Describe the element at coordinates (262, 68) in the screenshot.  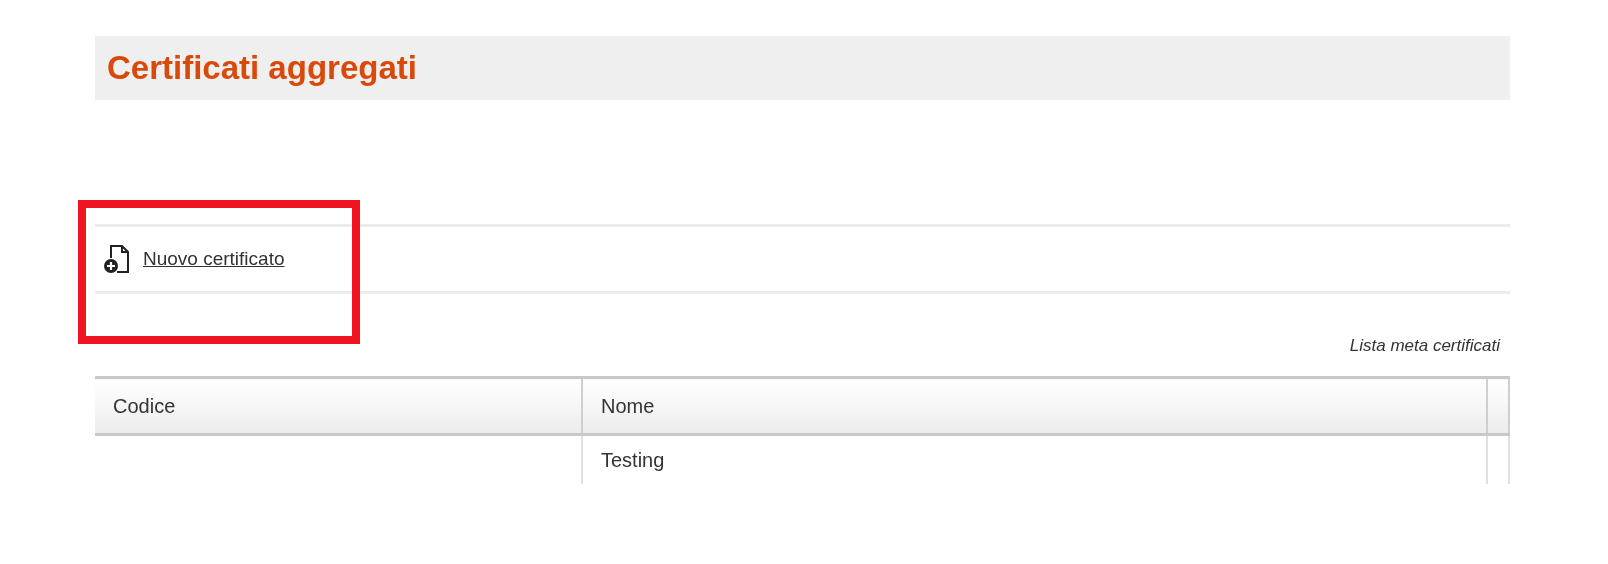
I see `page-title: Certificati aggregati` at that location.